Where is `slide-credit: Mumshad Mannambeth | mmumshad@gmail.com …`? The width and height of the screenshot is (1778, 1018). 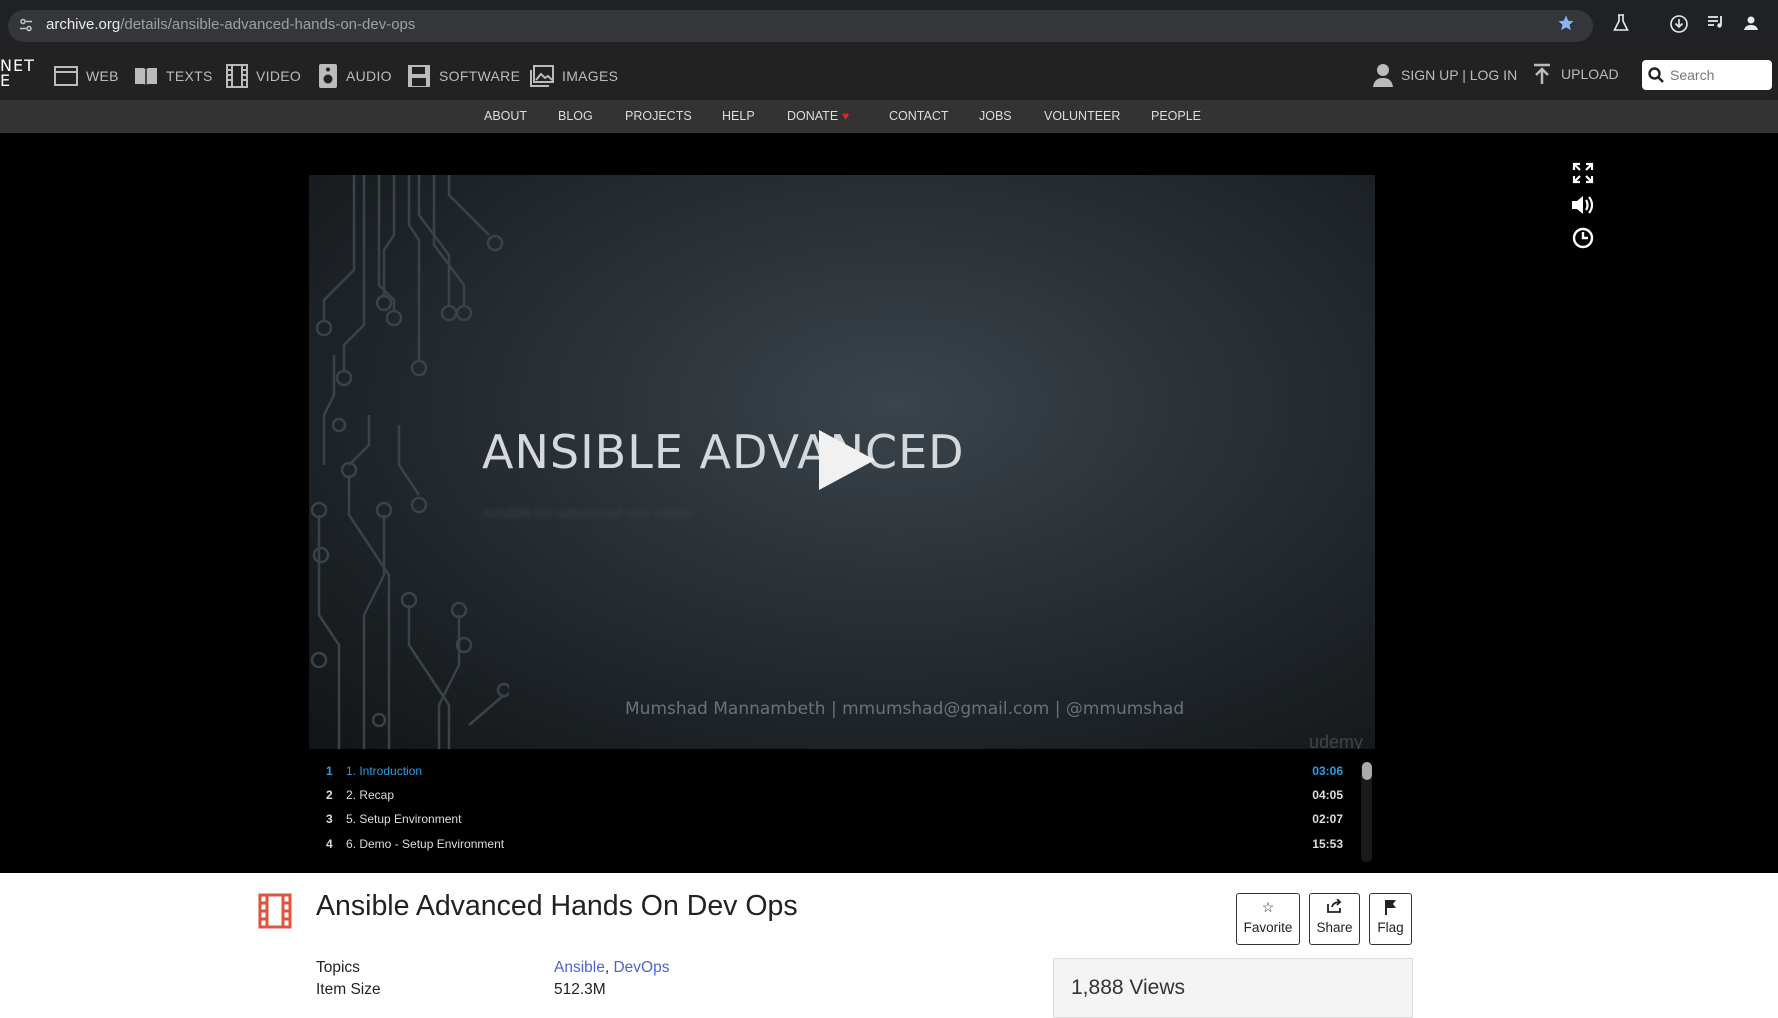 slide-credit: Mumshad Mannambeth | mmumshad@gmail.com … is located at coordinates (905, 709).